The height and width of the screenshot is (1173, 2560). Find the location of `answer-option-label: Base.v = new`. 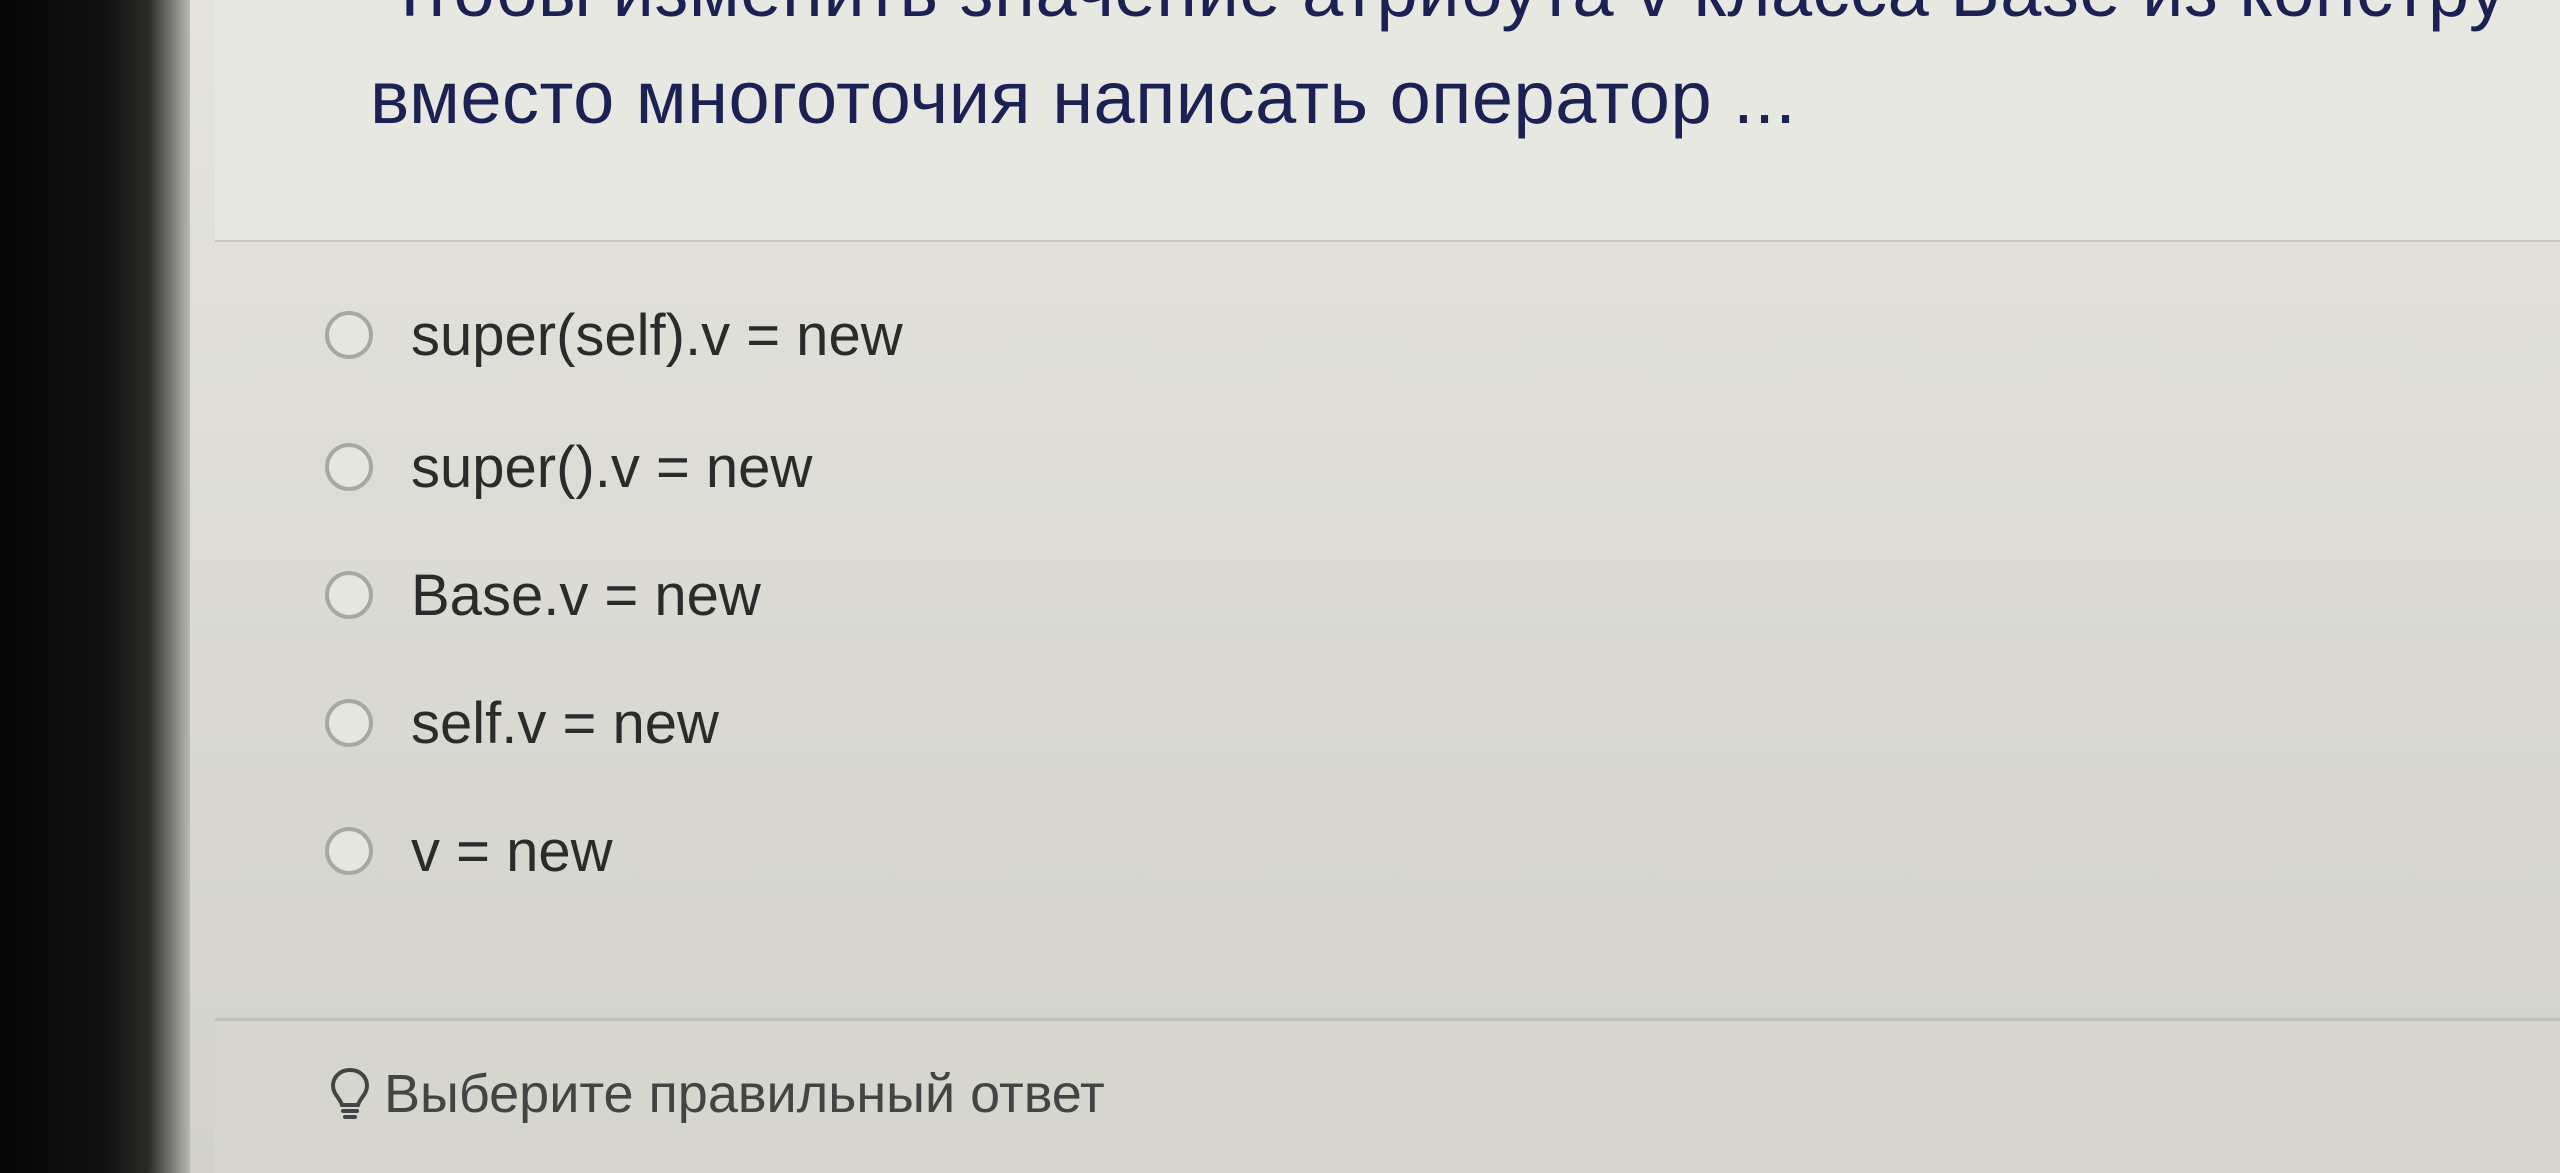

answer-option-label: Base.v = new is located at coordinates (586, 595).